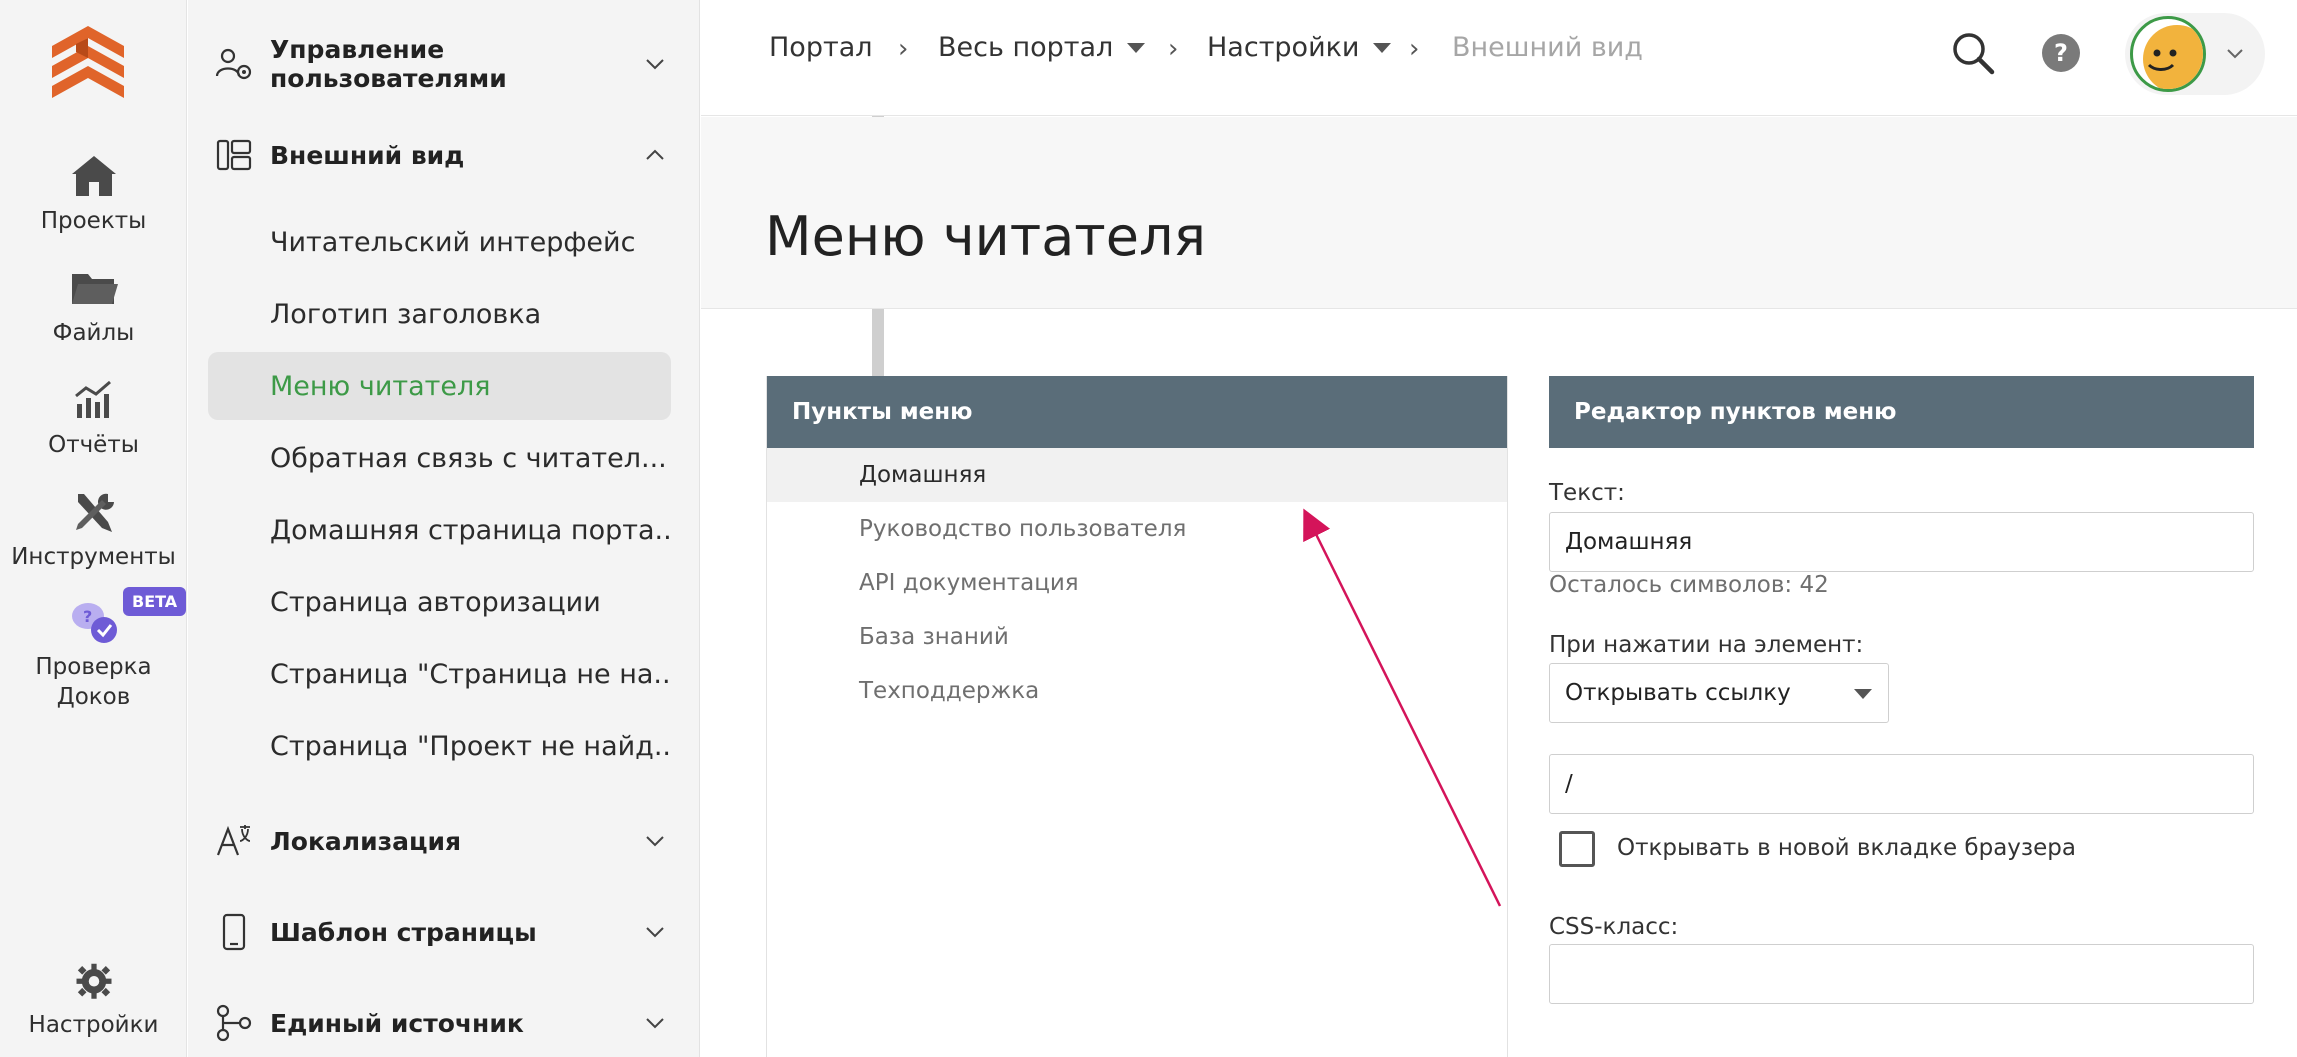 The height and width of the screenshot is (1057, 2297). I want to click on nav-group-label: Внешний вид, so click(367, 155).